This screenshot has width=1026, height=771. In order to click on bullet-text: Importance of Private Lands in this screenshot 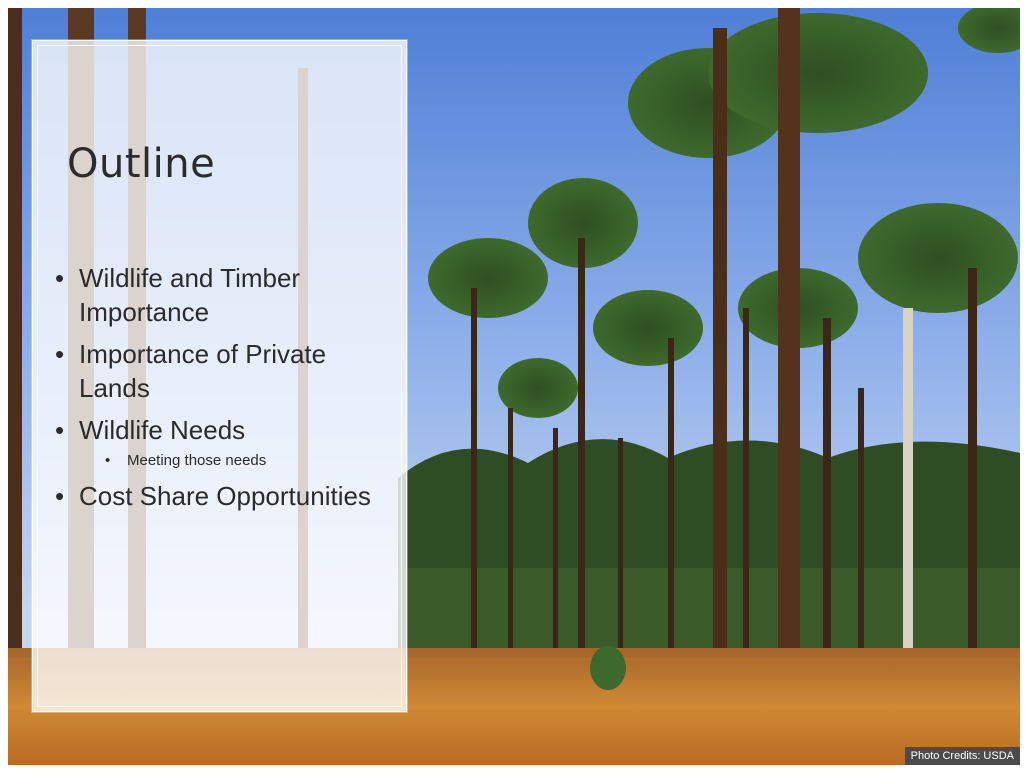, I will do `click(203, 371)`.